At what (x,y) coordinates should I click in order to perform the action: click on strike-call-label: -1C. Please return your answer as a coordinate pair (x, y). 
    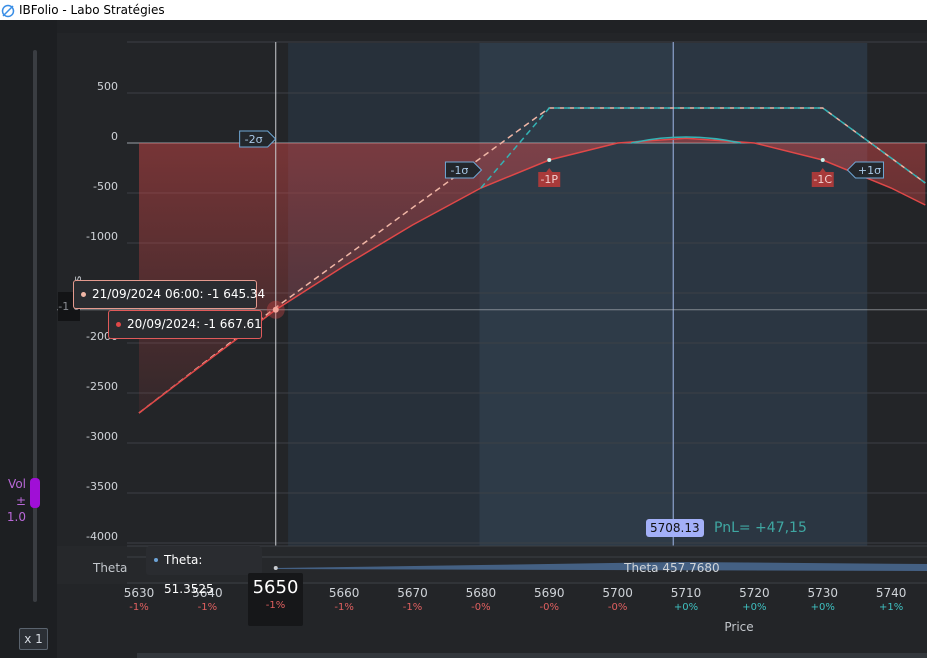
    Looking at the image, I should click on (822, 179).